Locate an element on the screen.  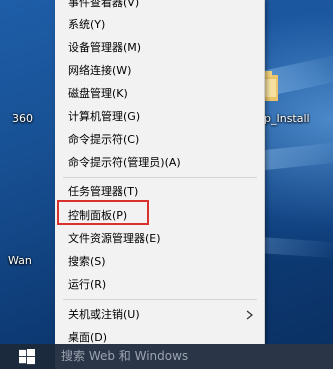
menu-item-label: 设备管理器(M) is located at coordinates (105, 47).